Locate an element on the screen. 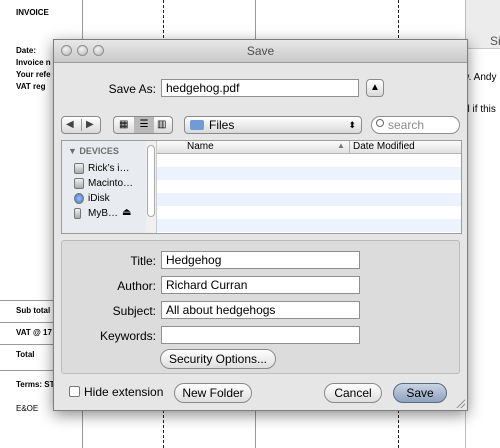 The height and width of the screenshot is (448, 500). dialog-title: Save is located at coordinates (260, 51).